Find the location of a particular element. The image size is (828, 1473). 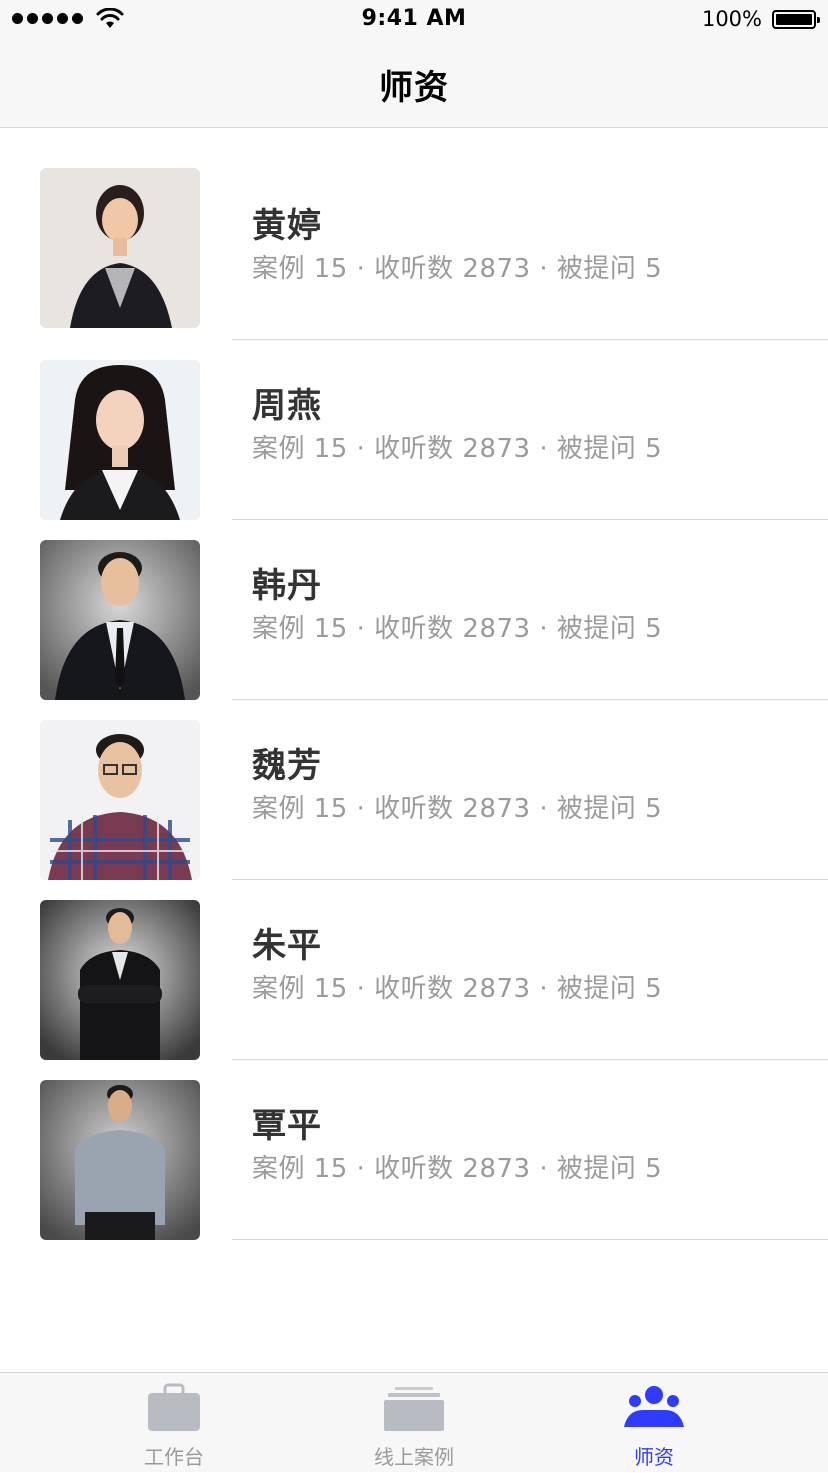

teacher-row: 黄婷 案例 15 · 收听数 2873 · 被提问 5 is located at coordinates (414, 234).